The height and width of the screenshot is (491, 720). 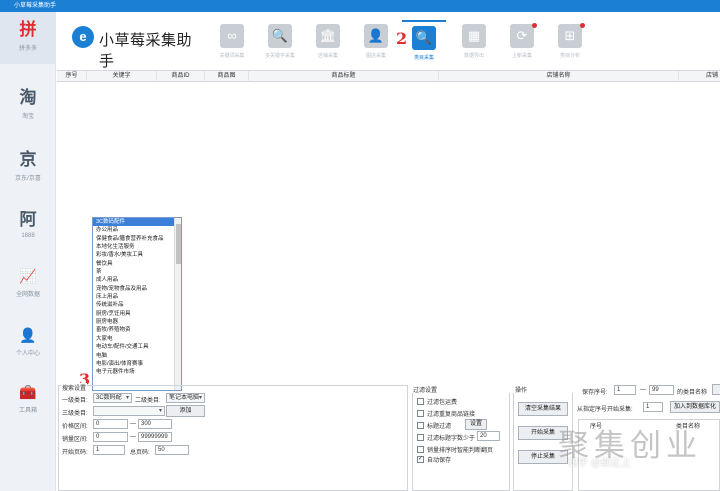 I want to click on sidebar-item-label: 全网数据, so click(x=27, y=295).